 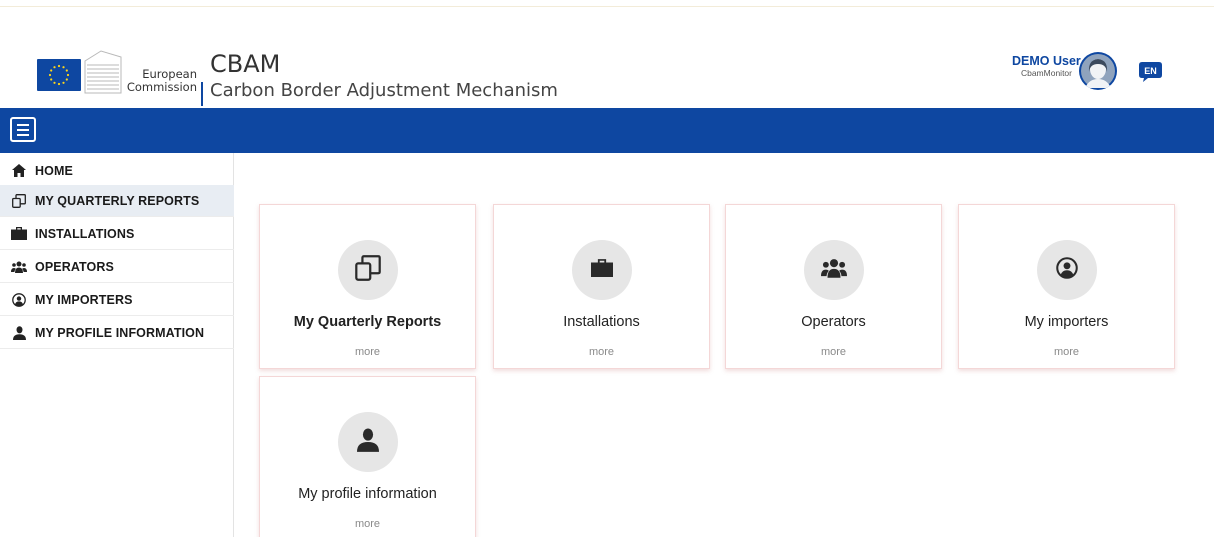 I want to click on eu-flag-icon, so click(x=59, y=75).